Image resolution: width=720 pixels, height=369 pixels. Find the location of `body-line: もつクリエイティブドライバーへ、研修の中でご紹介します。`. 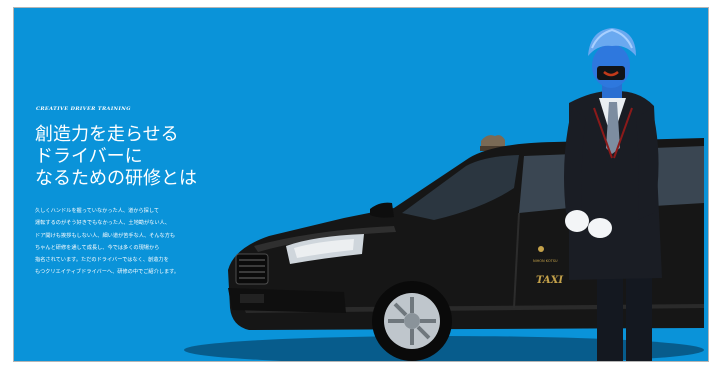

body-line: もつクリエイティブドライバーへ、研修の中でご紹介します。 is located at coordinates (107, 272).